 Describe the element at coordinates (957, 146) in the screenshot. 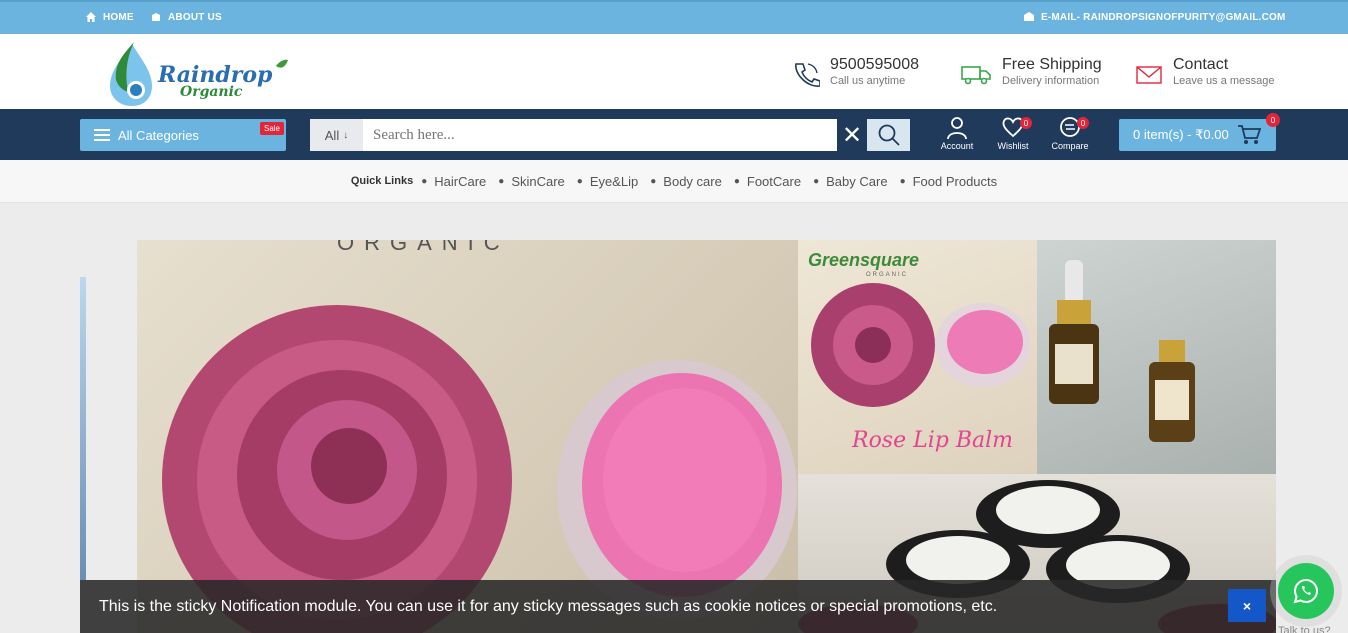

I see `account-label: Account` at that location.